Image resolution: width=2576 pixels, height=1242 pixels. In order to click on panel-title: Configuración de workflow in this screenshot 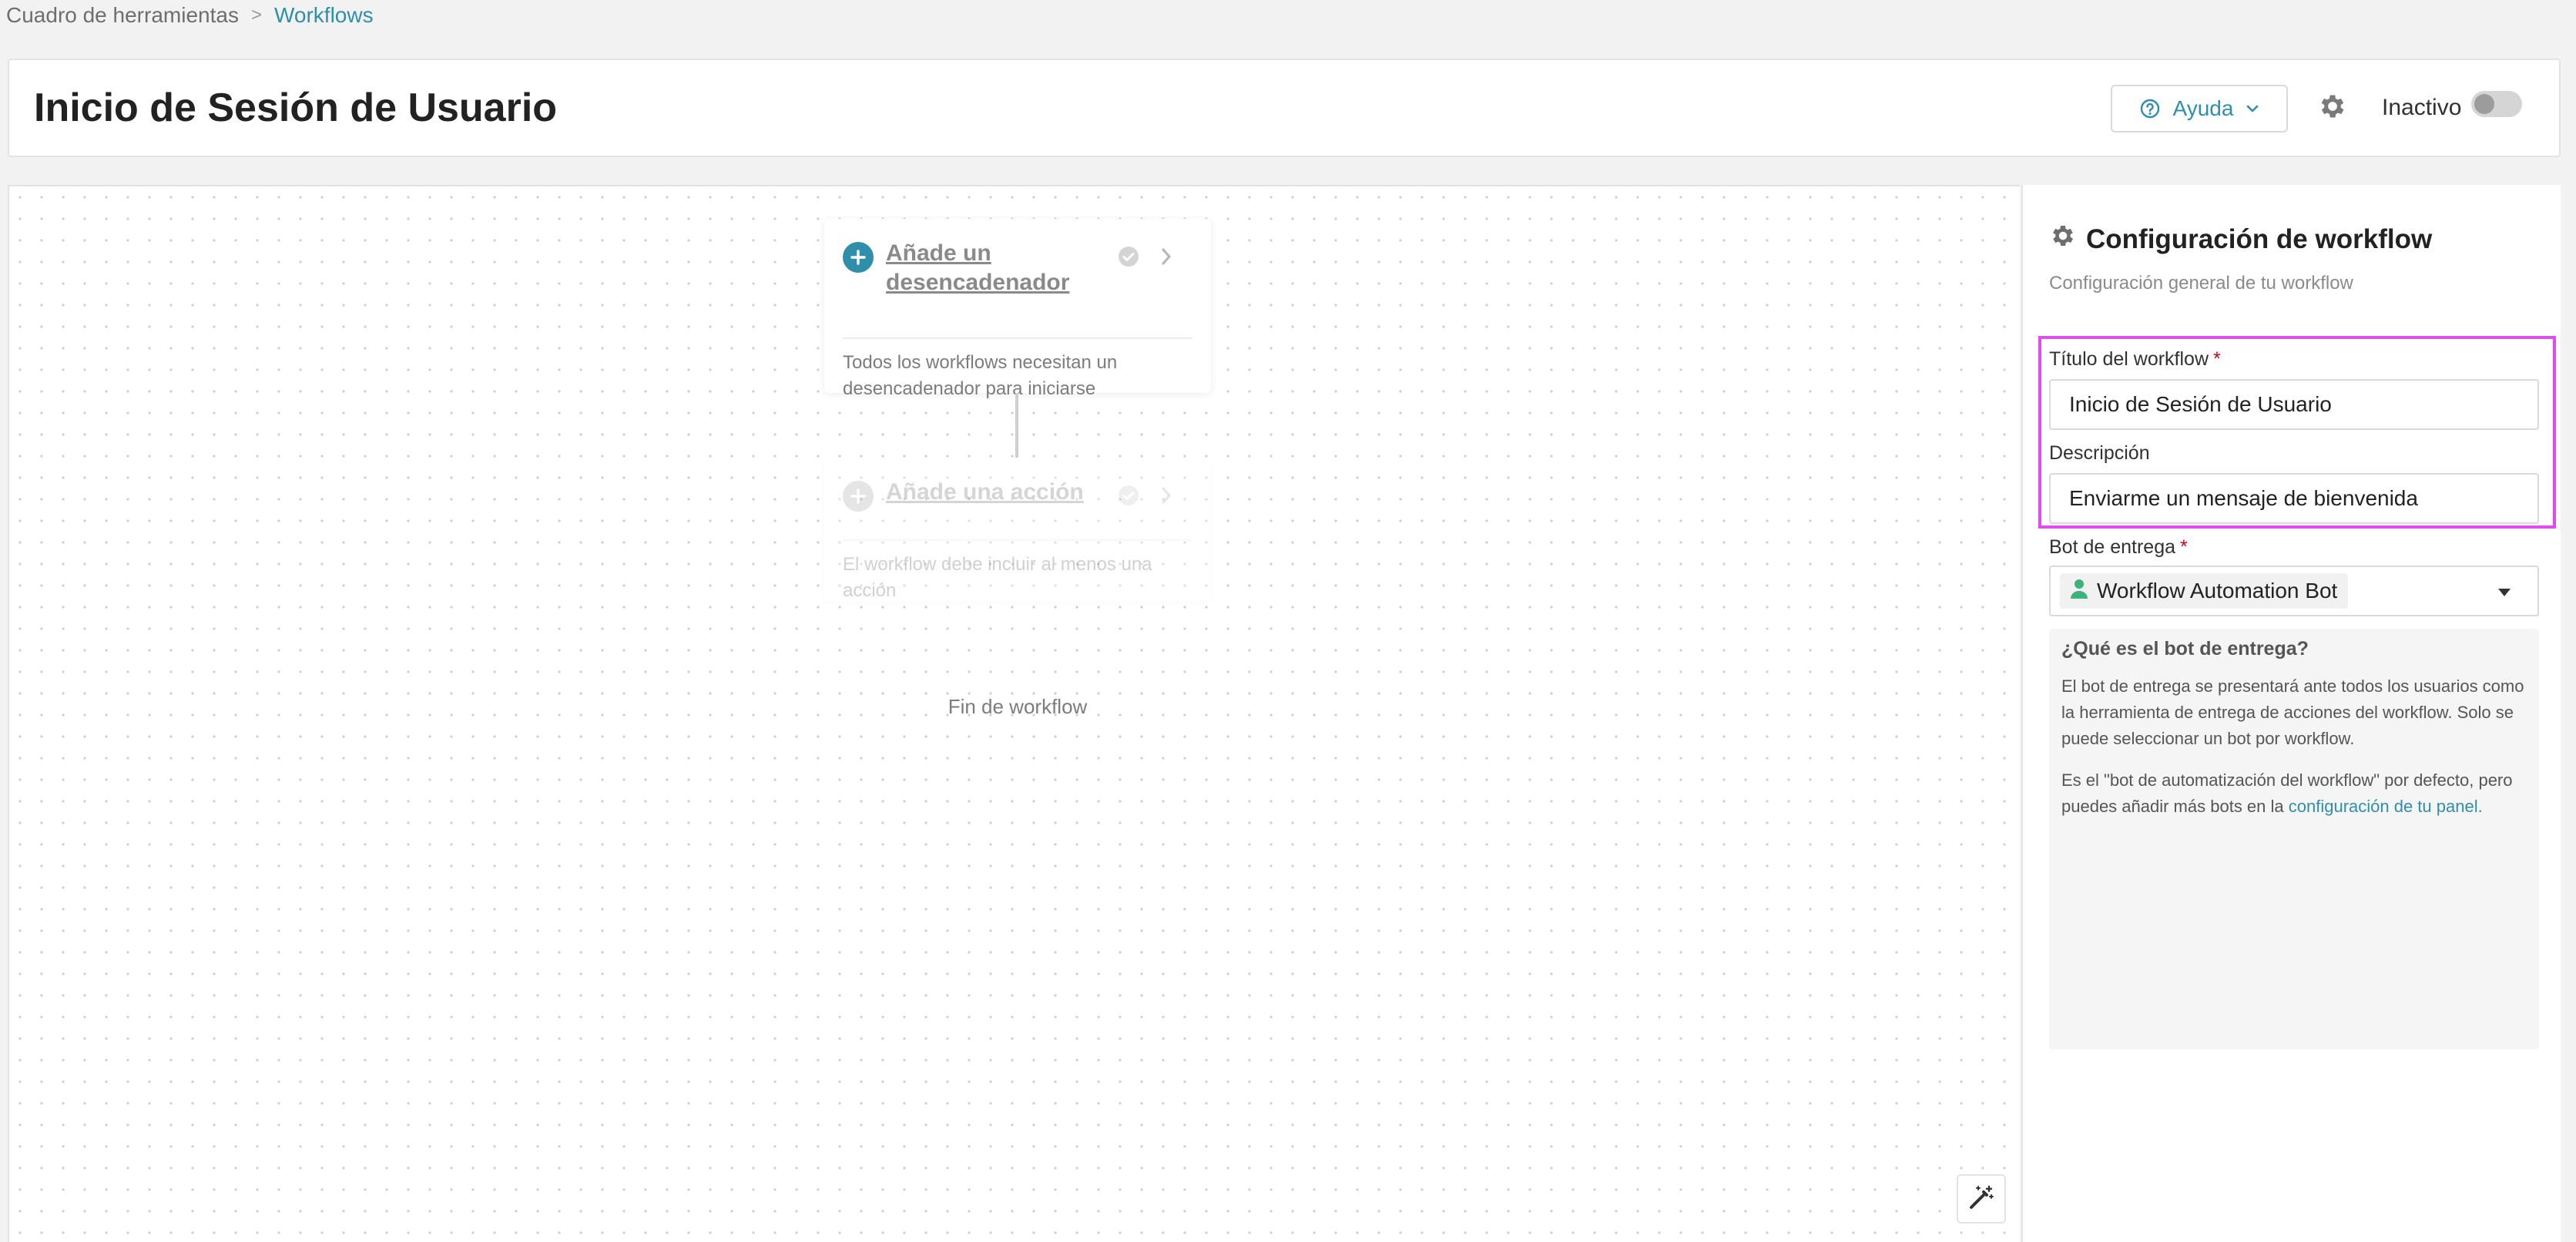, I will do `click(2240, 239)`.